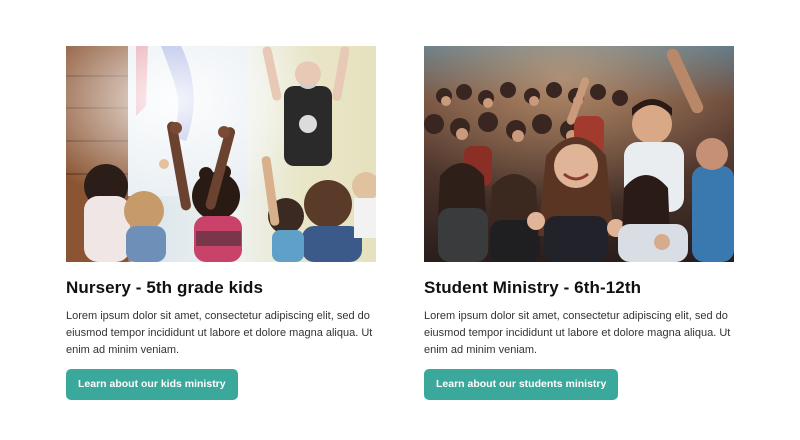 Image resolution: width=800 pixels, height=440 pixels. What do you see at coordinates (165, 287) in the screenshot?
I see `card-title: Nursery - 5th grade kids` at bounding box center [165, 287].